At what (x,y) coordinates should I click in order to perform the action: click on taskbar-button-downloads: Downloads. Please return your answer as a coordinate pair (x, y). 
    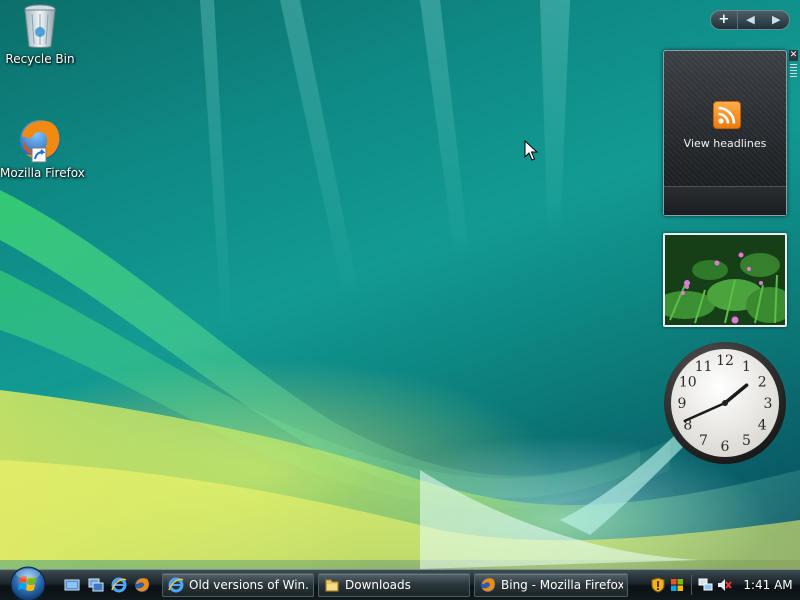
    Looking at the image, I should click on (394, 585).